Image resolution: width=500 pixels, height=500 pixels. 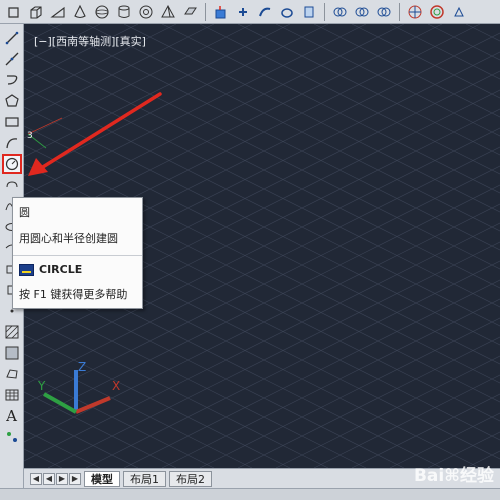 What do you see at coordinates (12, 80) in the screenshot?
I see `polyline-icon` at bounding box center [12, 80].